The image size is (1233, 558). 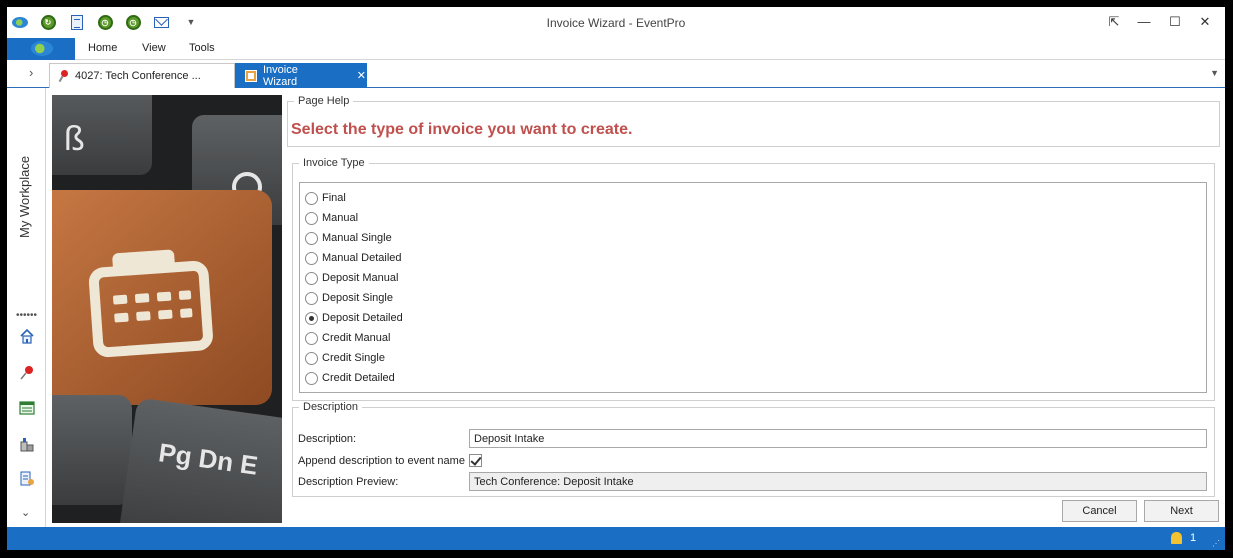 I want to click on radio-credit-manual: Credit Manual, so click(x=347, y=338).